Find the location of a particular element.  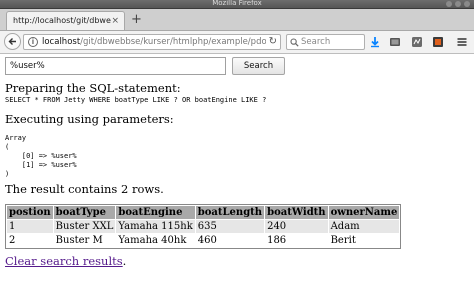

result-count: The result contains 2 rows. is located at coordinates (84, 189).